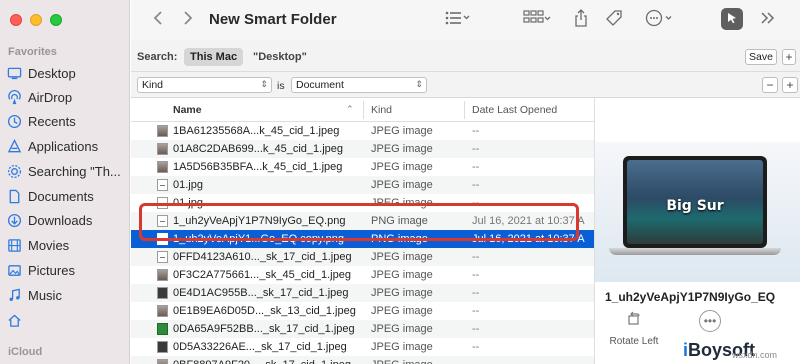  Describe the element at coordinates (732, 19) in the screenshot. I see `quick-action-button` at that location.